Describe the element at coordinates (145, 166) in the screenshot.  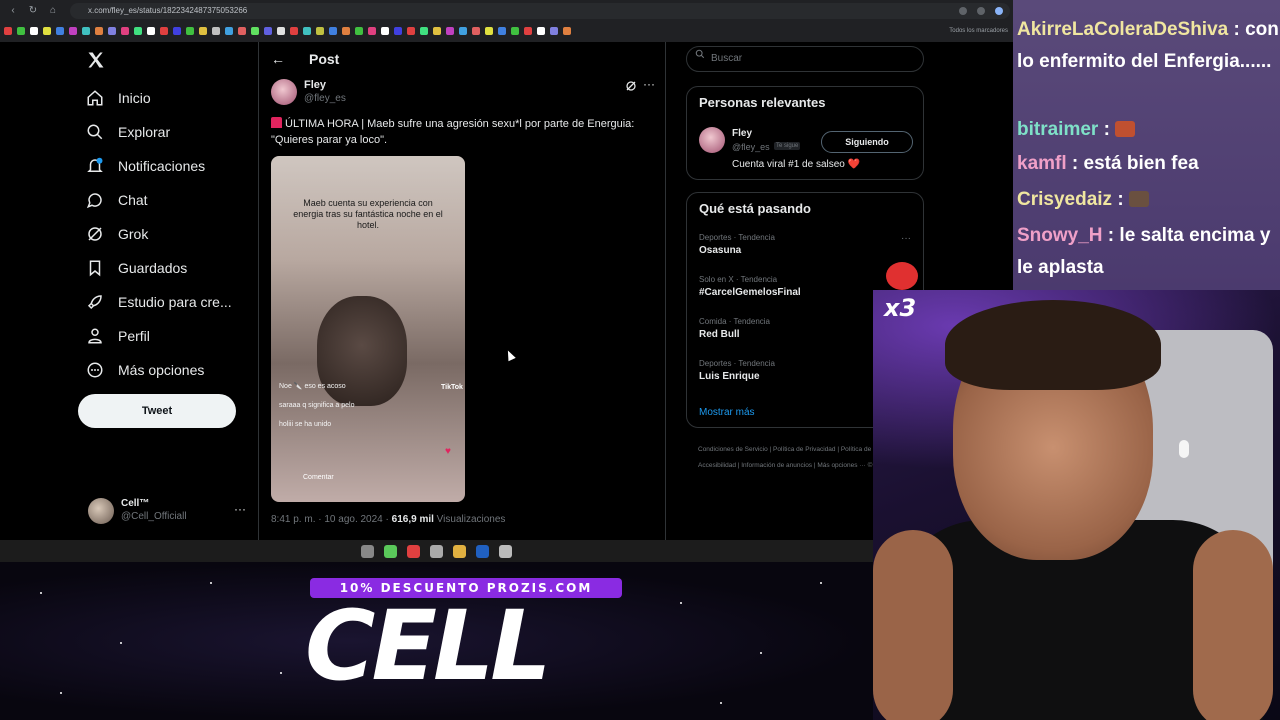
I see `nav-item-notificaciones: Notificaciones` at that location.